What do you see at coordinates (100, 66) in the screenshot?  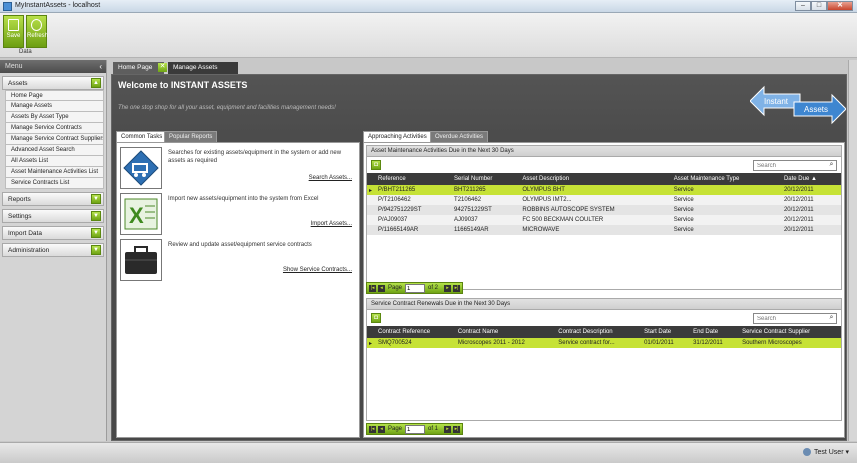 I see `collapse-menu-icon: ‹` at bounding box center [100, 66].